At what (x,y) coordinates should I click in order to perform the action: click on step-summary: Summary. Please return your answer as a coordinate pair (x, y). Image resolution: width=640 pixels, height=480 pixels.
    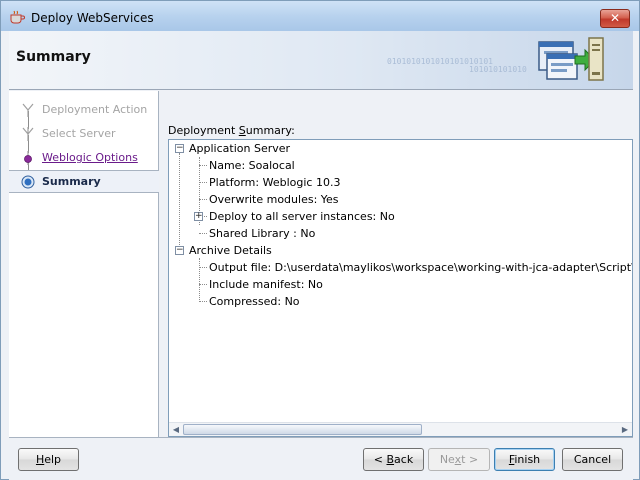
    Looking at the image, I should click on (84, 181).